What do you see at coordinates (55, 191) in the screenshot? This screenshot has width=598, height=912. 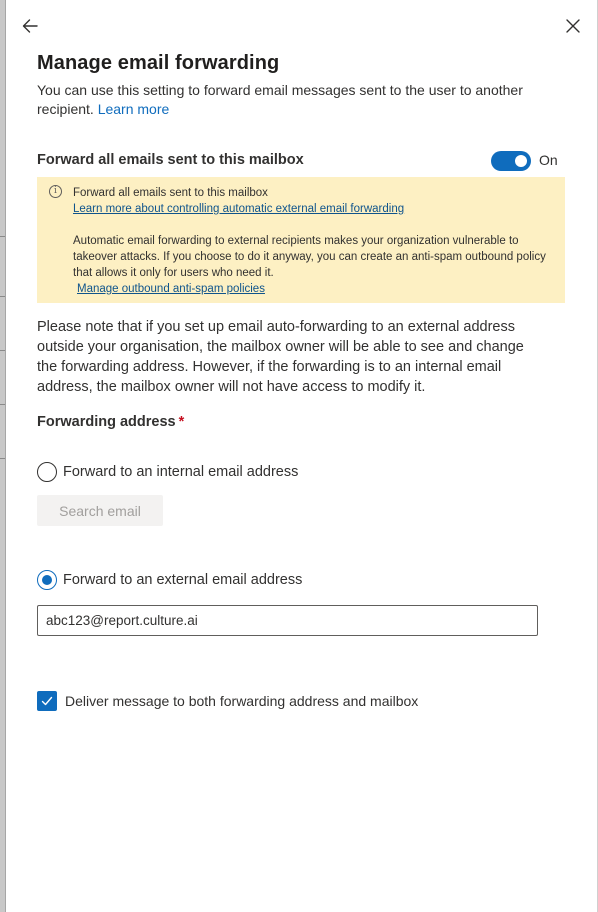 I see `info-icon: i` at bounding box center [55, 191].